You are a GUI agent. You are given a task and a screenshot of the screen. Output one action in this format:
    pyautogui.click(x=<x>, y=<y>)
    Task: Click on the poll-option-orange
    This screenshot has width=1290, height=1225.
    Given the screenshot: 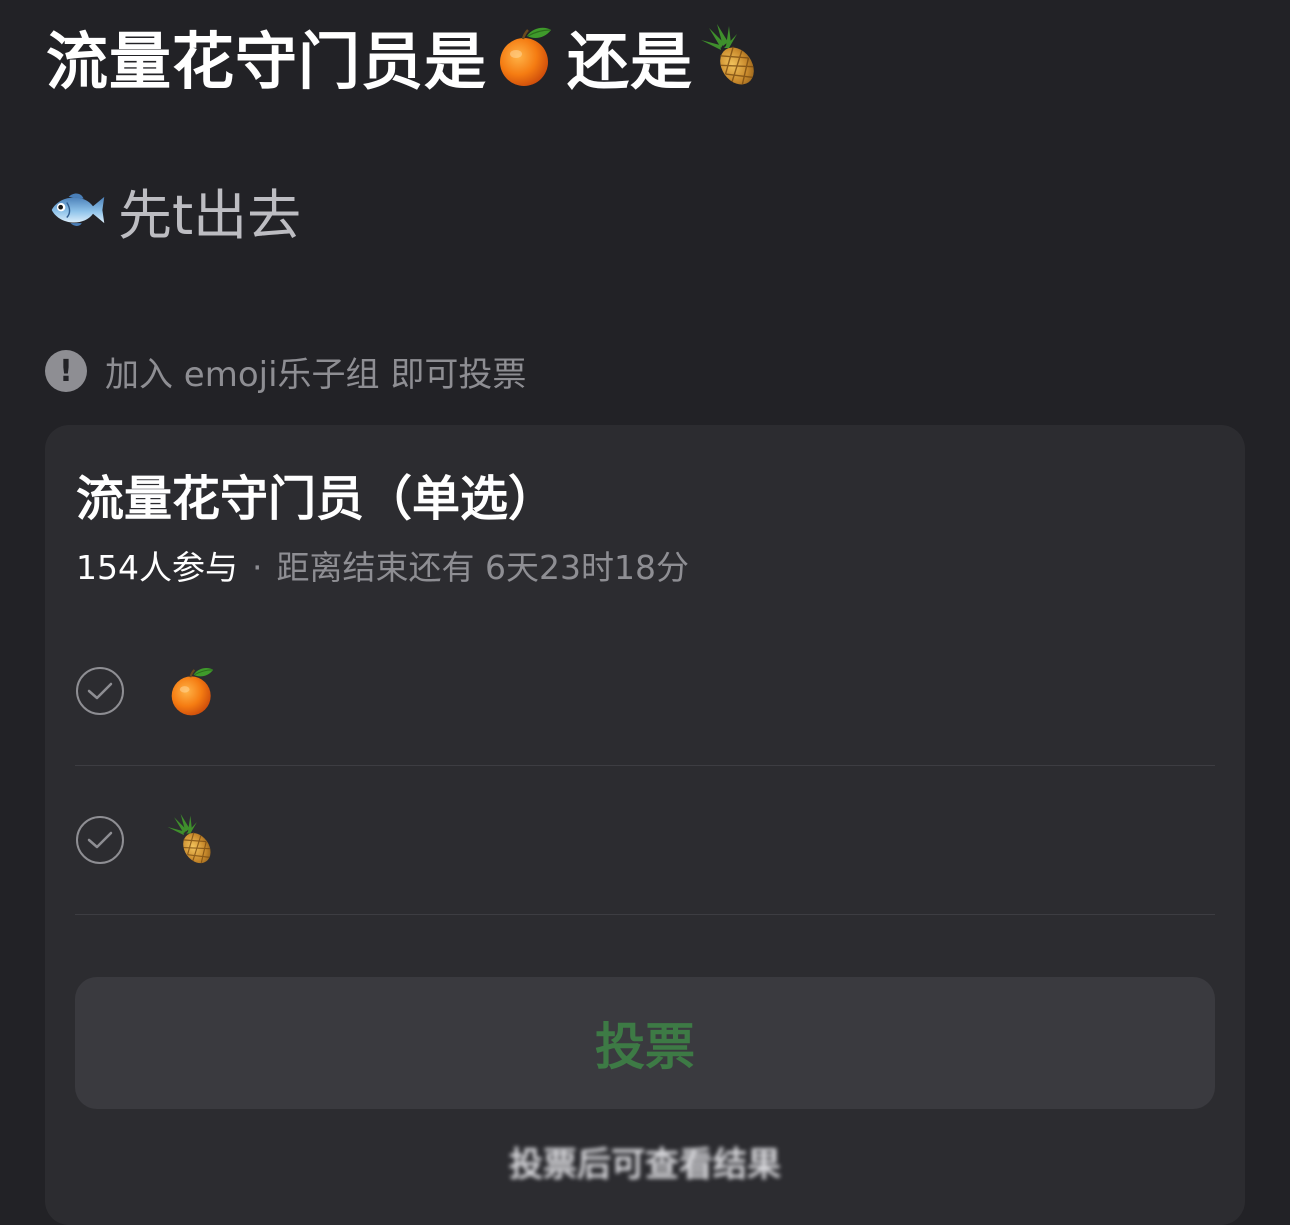 What is the action you would take?
    pyautogui.click(x=645, y=691)
    